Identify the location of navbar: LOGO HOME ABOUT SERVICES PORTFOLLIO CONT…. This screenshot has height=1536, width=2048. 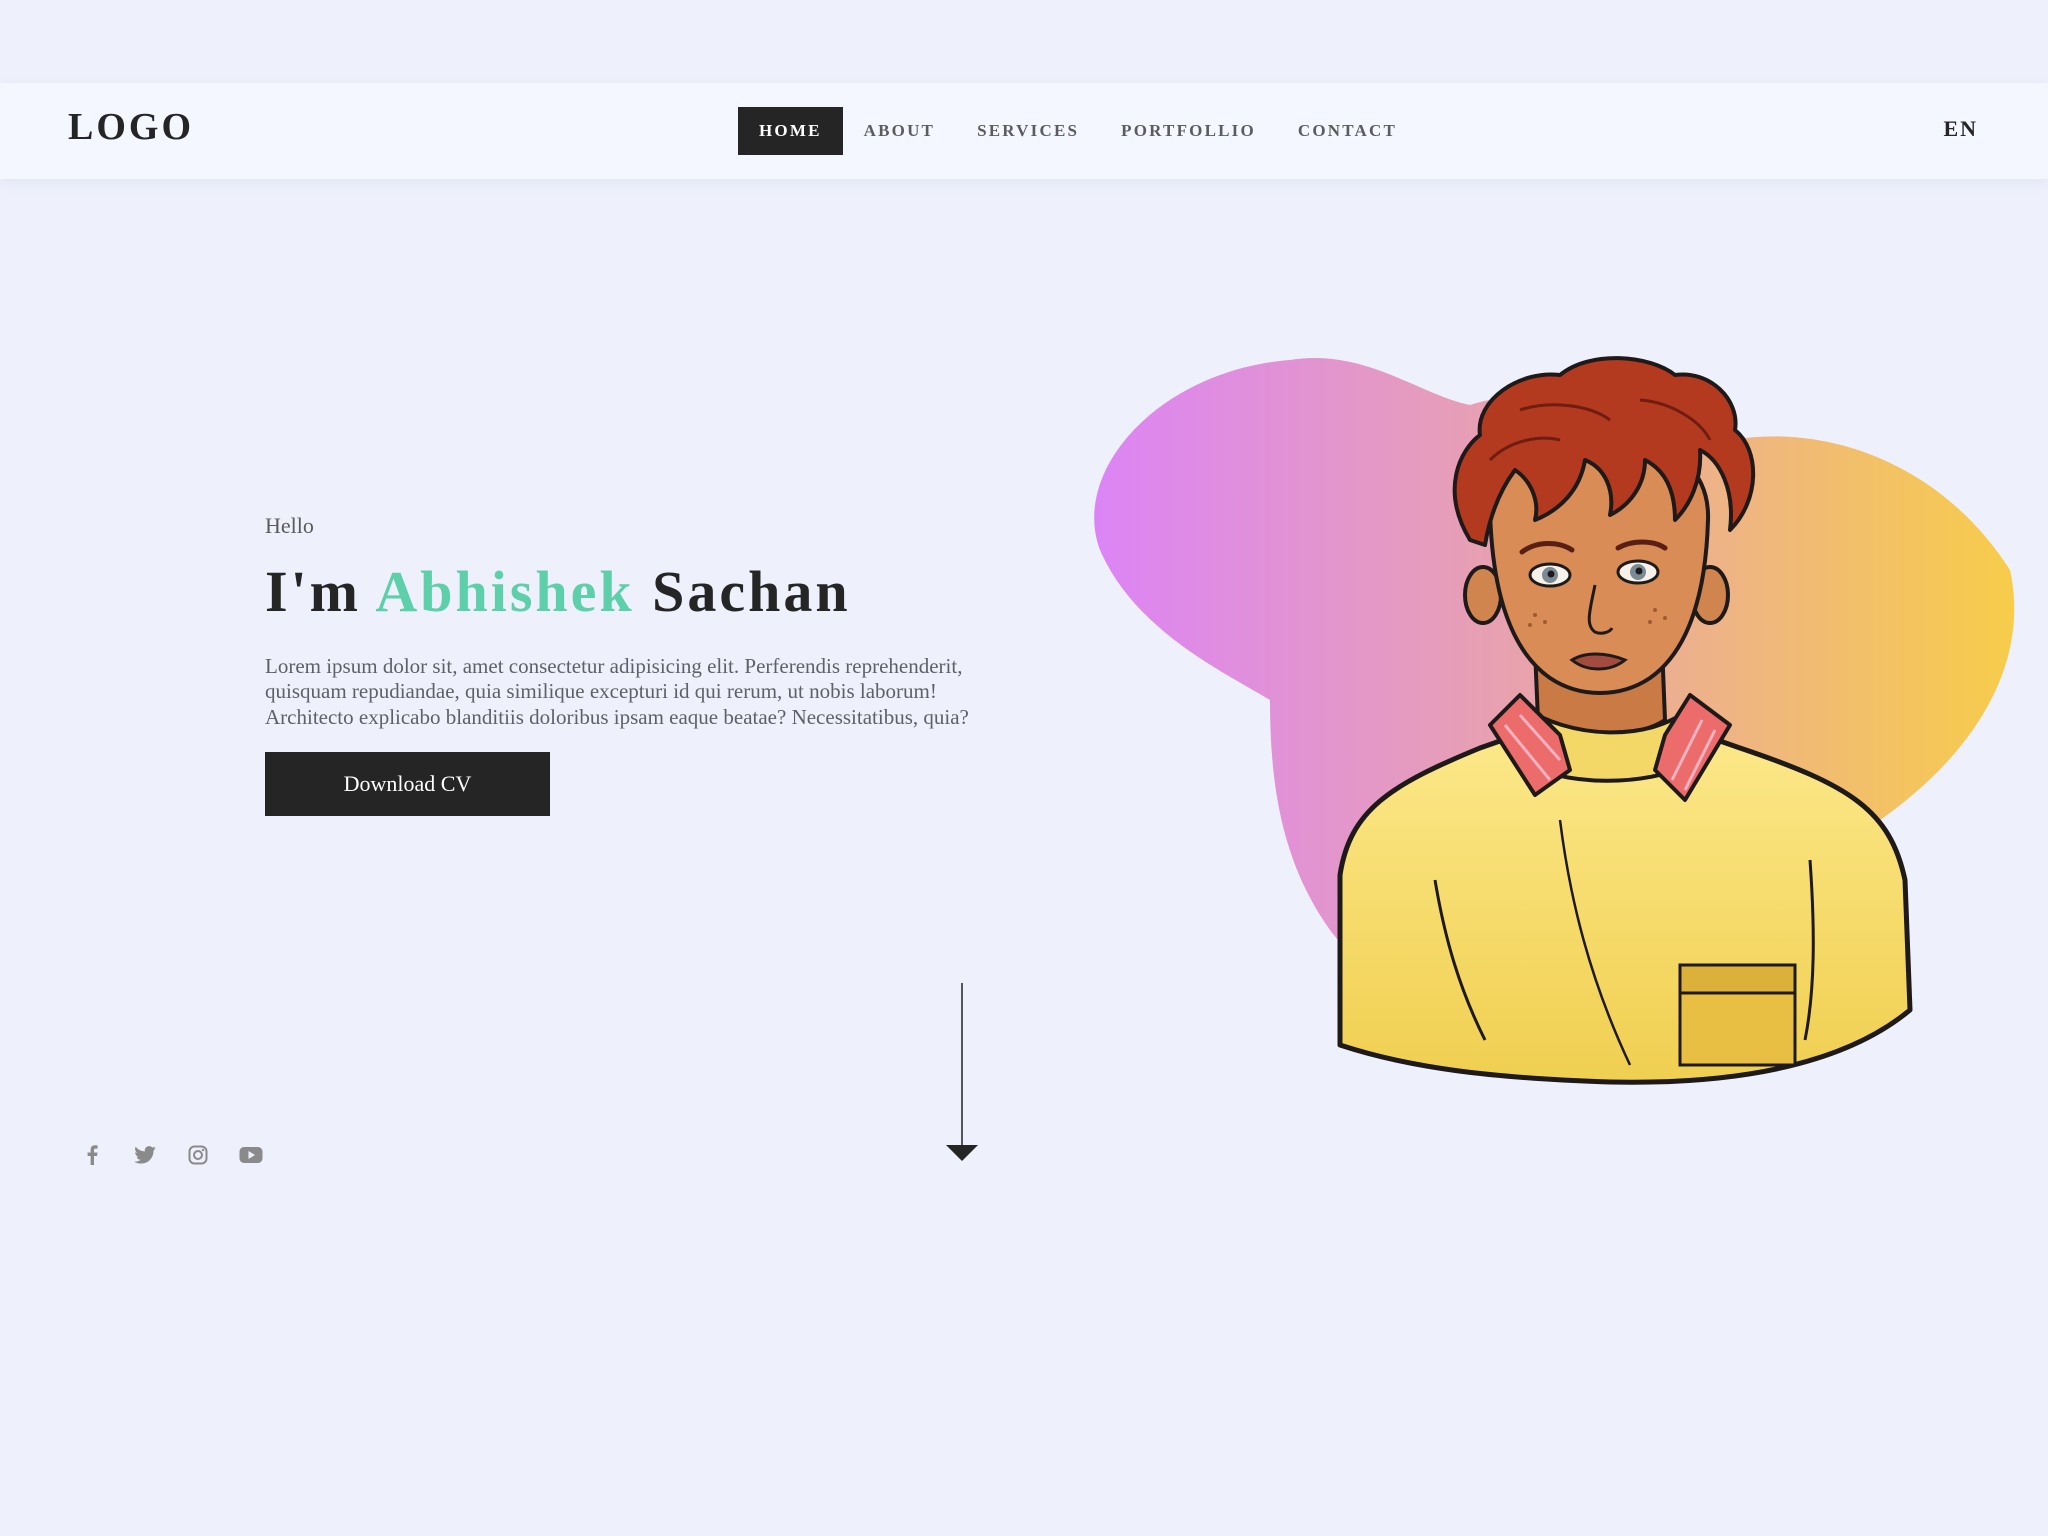
(1024, 131).